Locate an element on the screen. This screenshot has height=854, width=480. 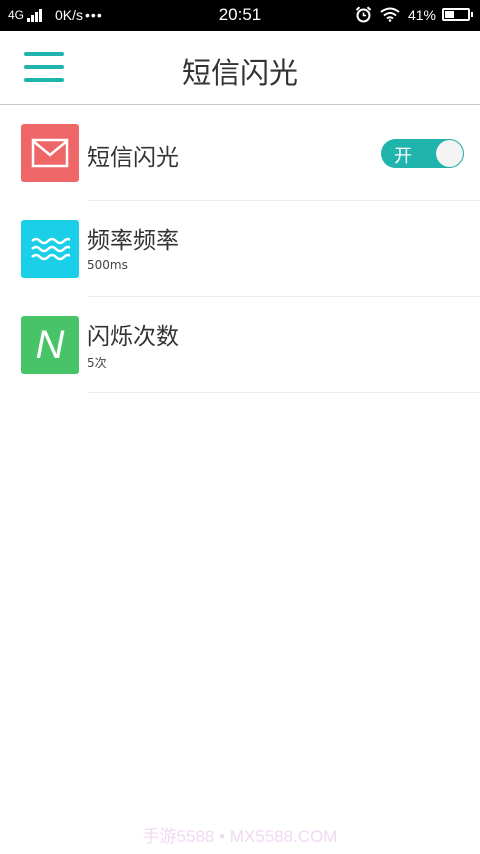
list-item-sms-flash: 短信闪光 开 is located at coordinates (240, 153).